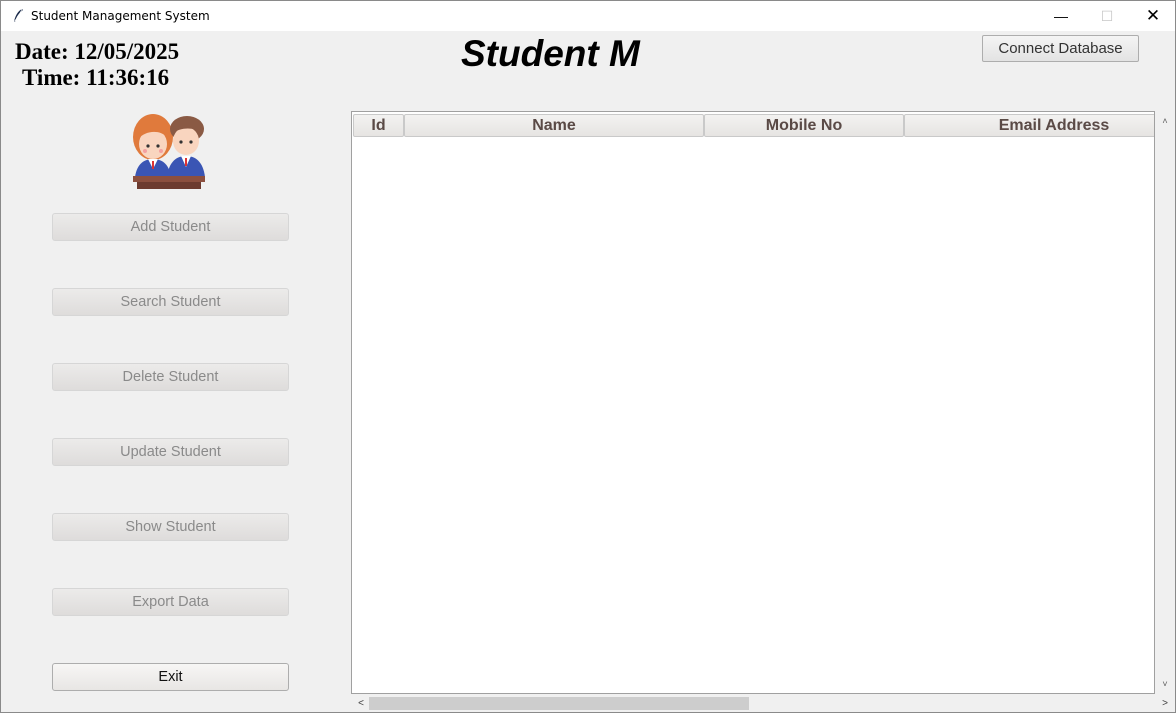 The image size is (1176, 713). What do you see at coordinates (1165, 402) in the screenshot?
I see `vertical-scrollbar: ˄ ˅` at bounding box center [1165, 402].